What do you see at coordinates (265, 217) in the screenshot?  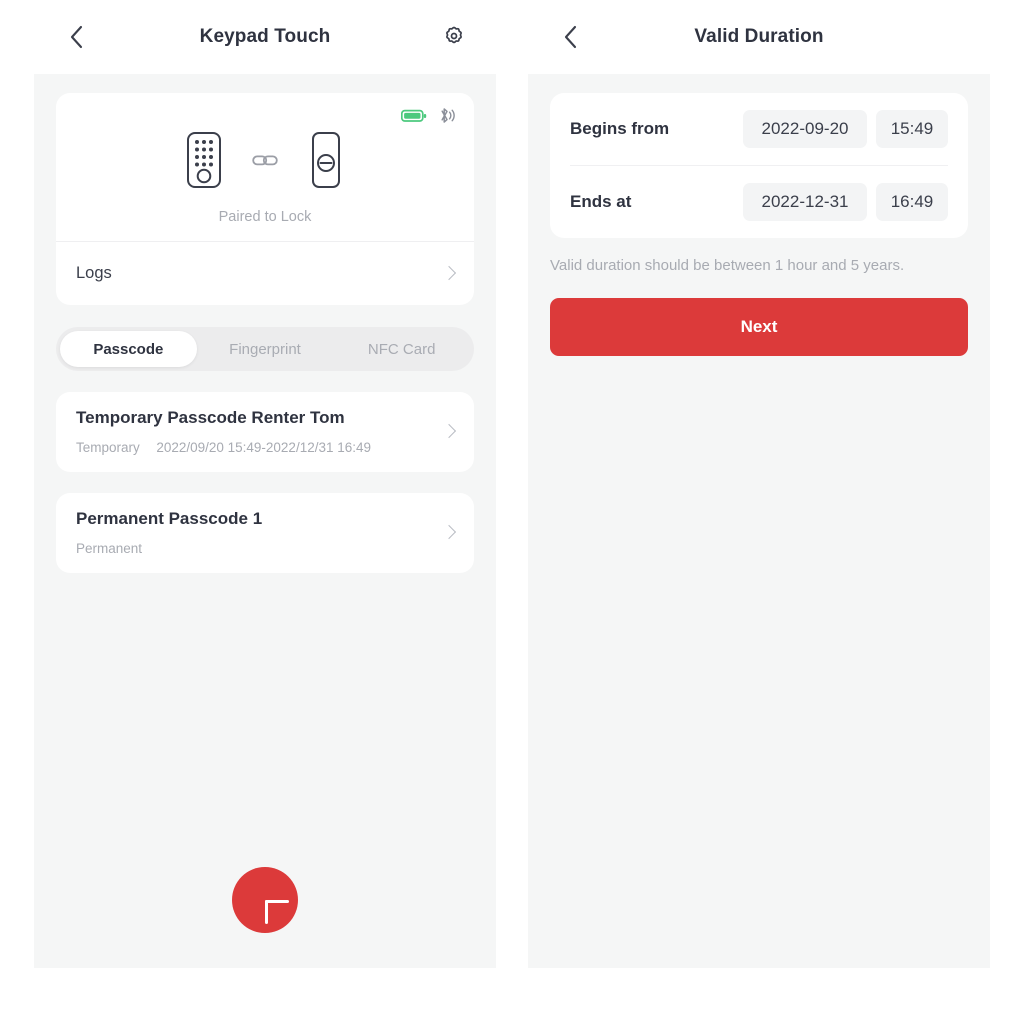 I see `pair-status-text: Paired to Lock` at bounding box center [265, 217].